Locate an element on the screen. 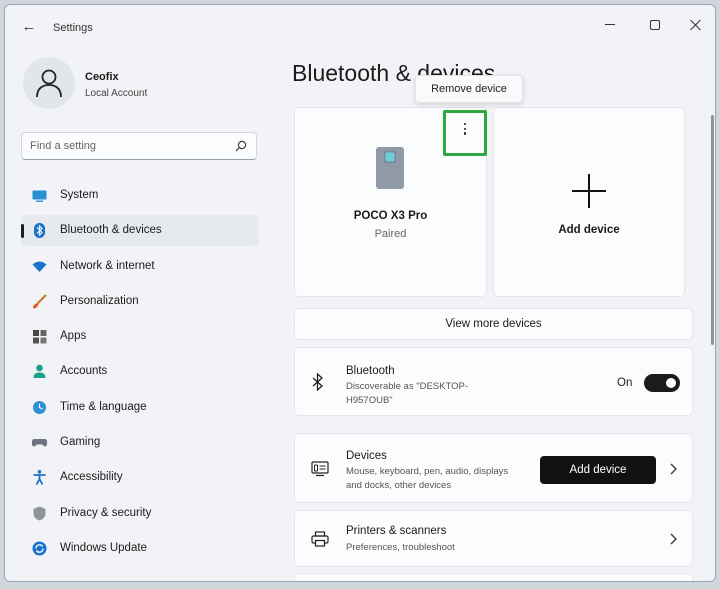 The width and height of the screenshot is (720, 589). close-icon is located at coordinates (696, 25).